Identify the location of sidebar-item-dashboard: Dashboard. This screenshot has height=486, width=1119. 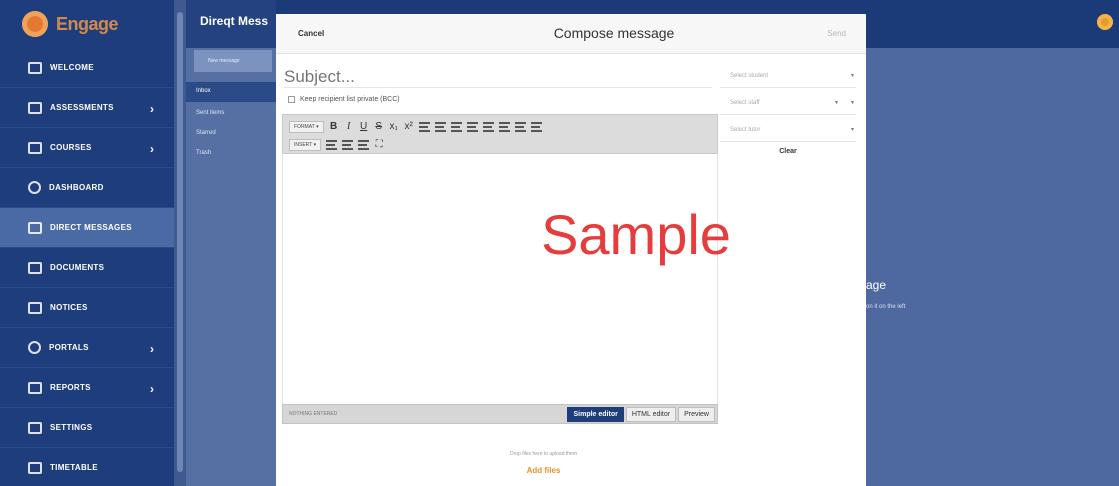
(88, 188).